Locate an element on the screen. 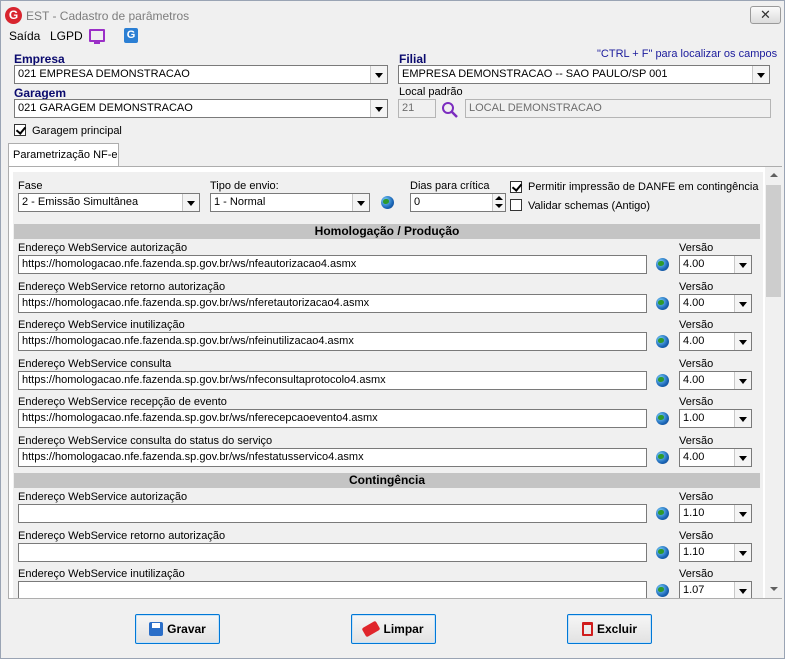 Image resolution: width=785 pixels, height=659 pixels. save-button: Gravar is located at coordinates (177, 629).